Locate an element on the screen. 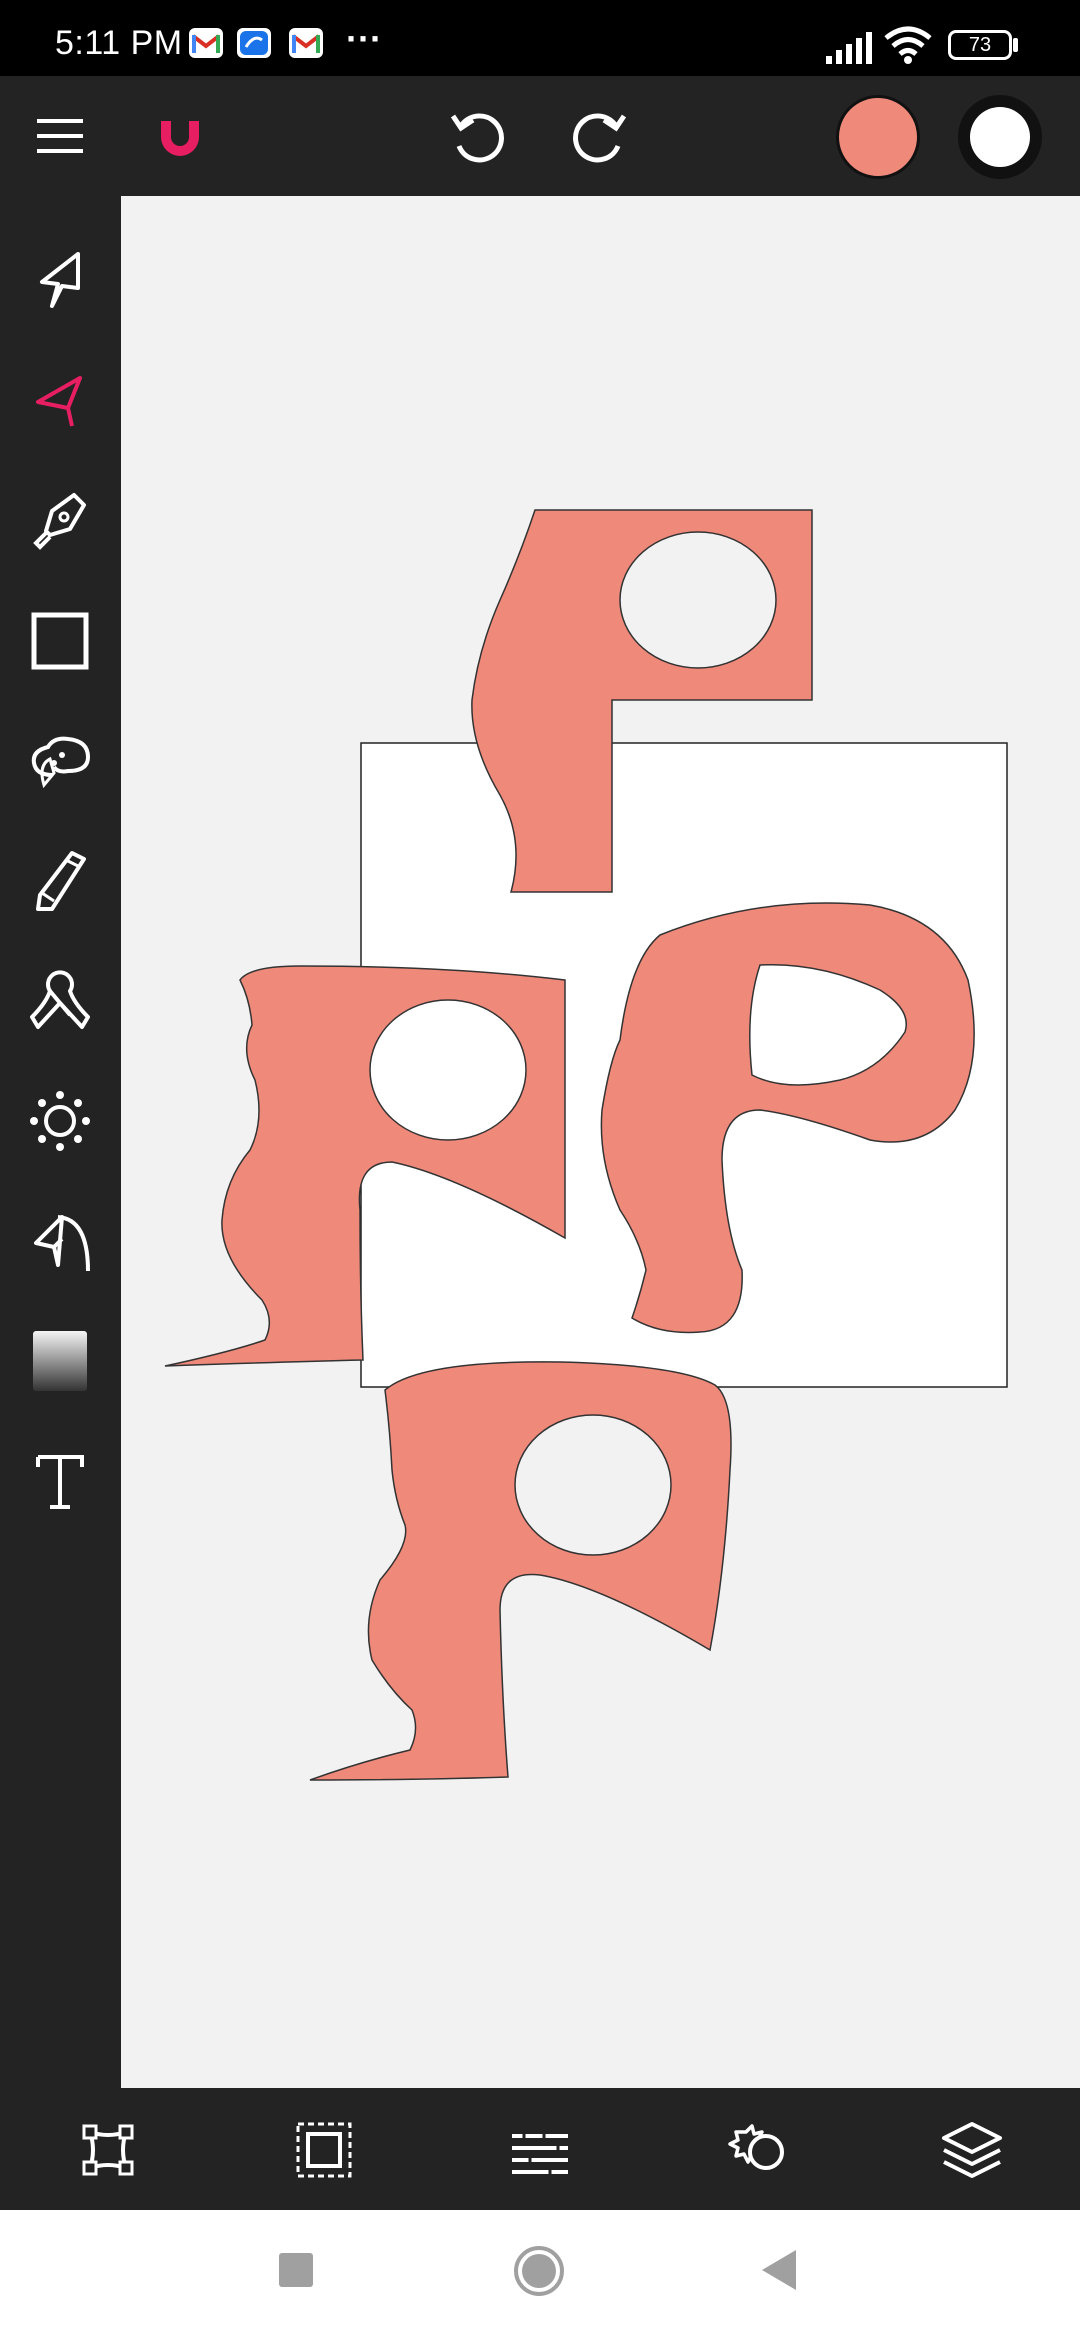 The width and height of the screenshot is (1080, 2340). gear-star-icon is located at coordinates (60, 1121).